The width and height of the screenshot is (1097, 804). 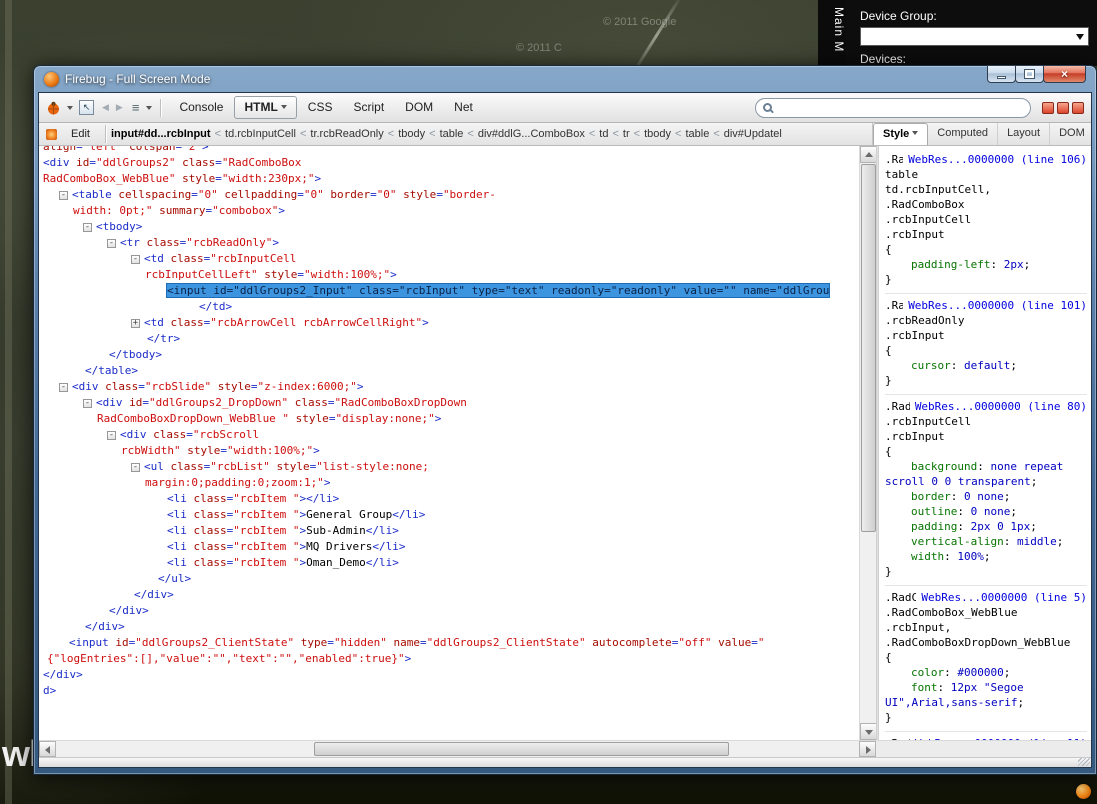 I want to click on tab-script: Script, so click(x=368, y=107).